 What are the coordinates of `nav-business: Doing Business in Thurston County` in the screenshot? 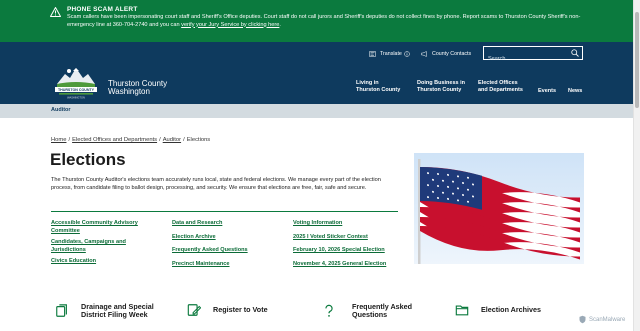 It's located at (441, 87).